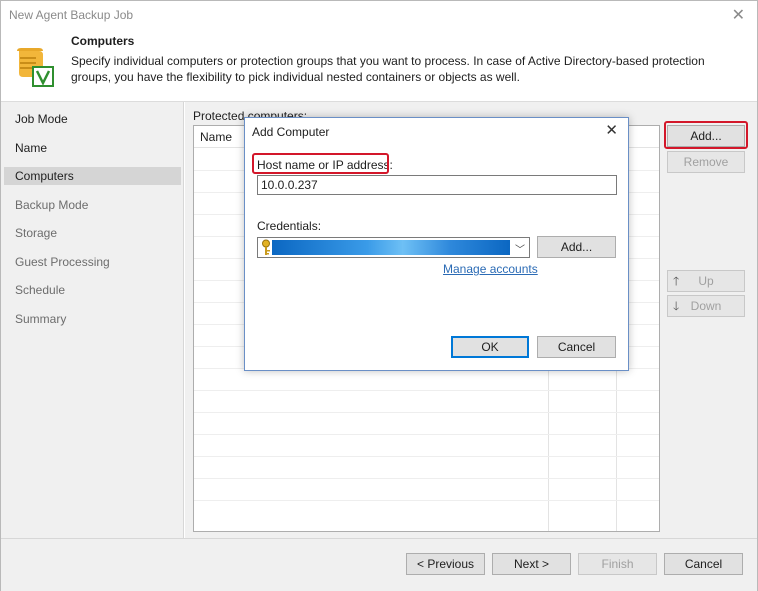 The height and width of the screenshot is (591, 758). Describe the element at coordinates (92, 119) in the screenshot. I see `sidebar-item-job-mode: Job Mode` at that location.